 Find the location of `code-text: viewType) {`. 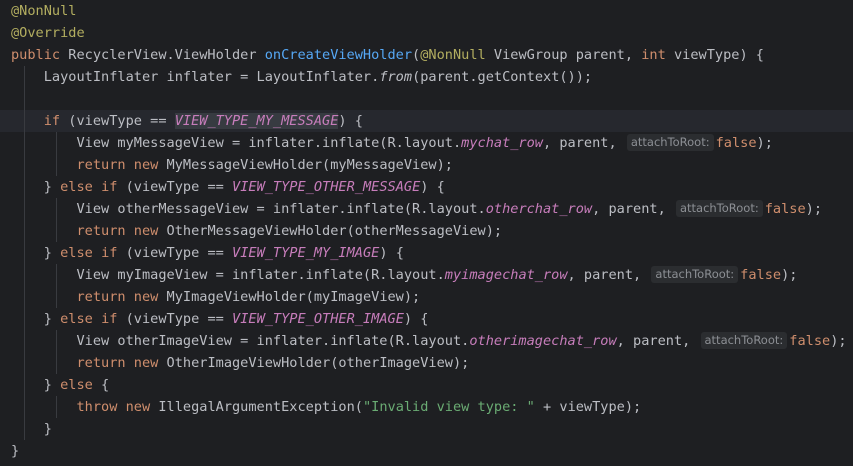

code-text: viewType) { is located at coordinates (714, 55).